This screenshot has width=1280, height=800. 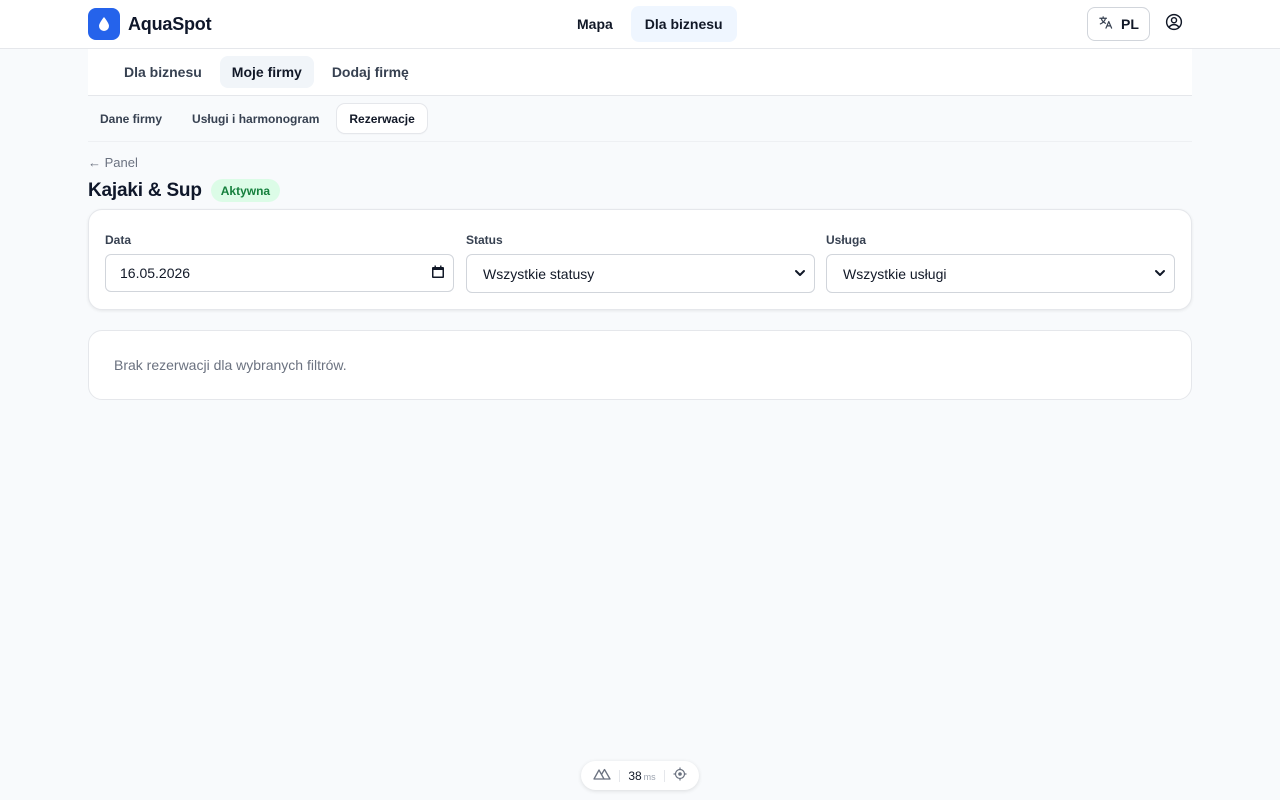 I want to click on service-filter-label: Usługa, so click(x=846, y=240).